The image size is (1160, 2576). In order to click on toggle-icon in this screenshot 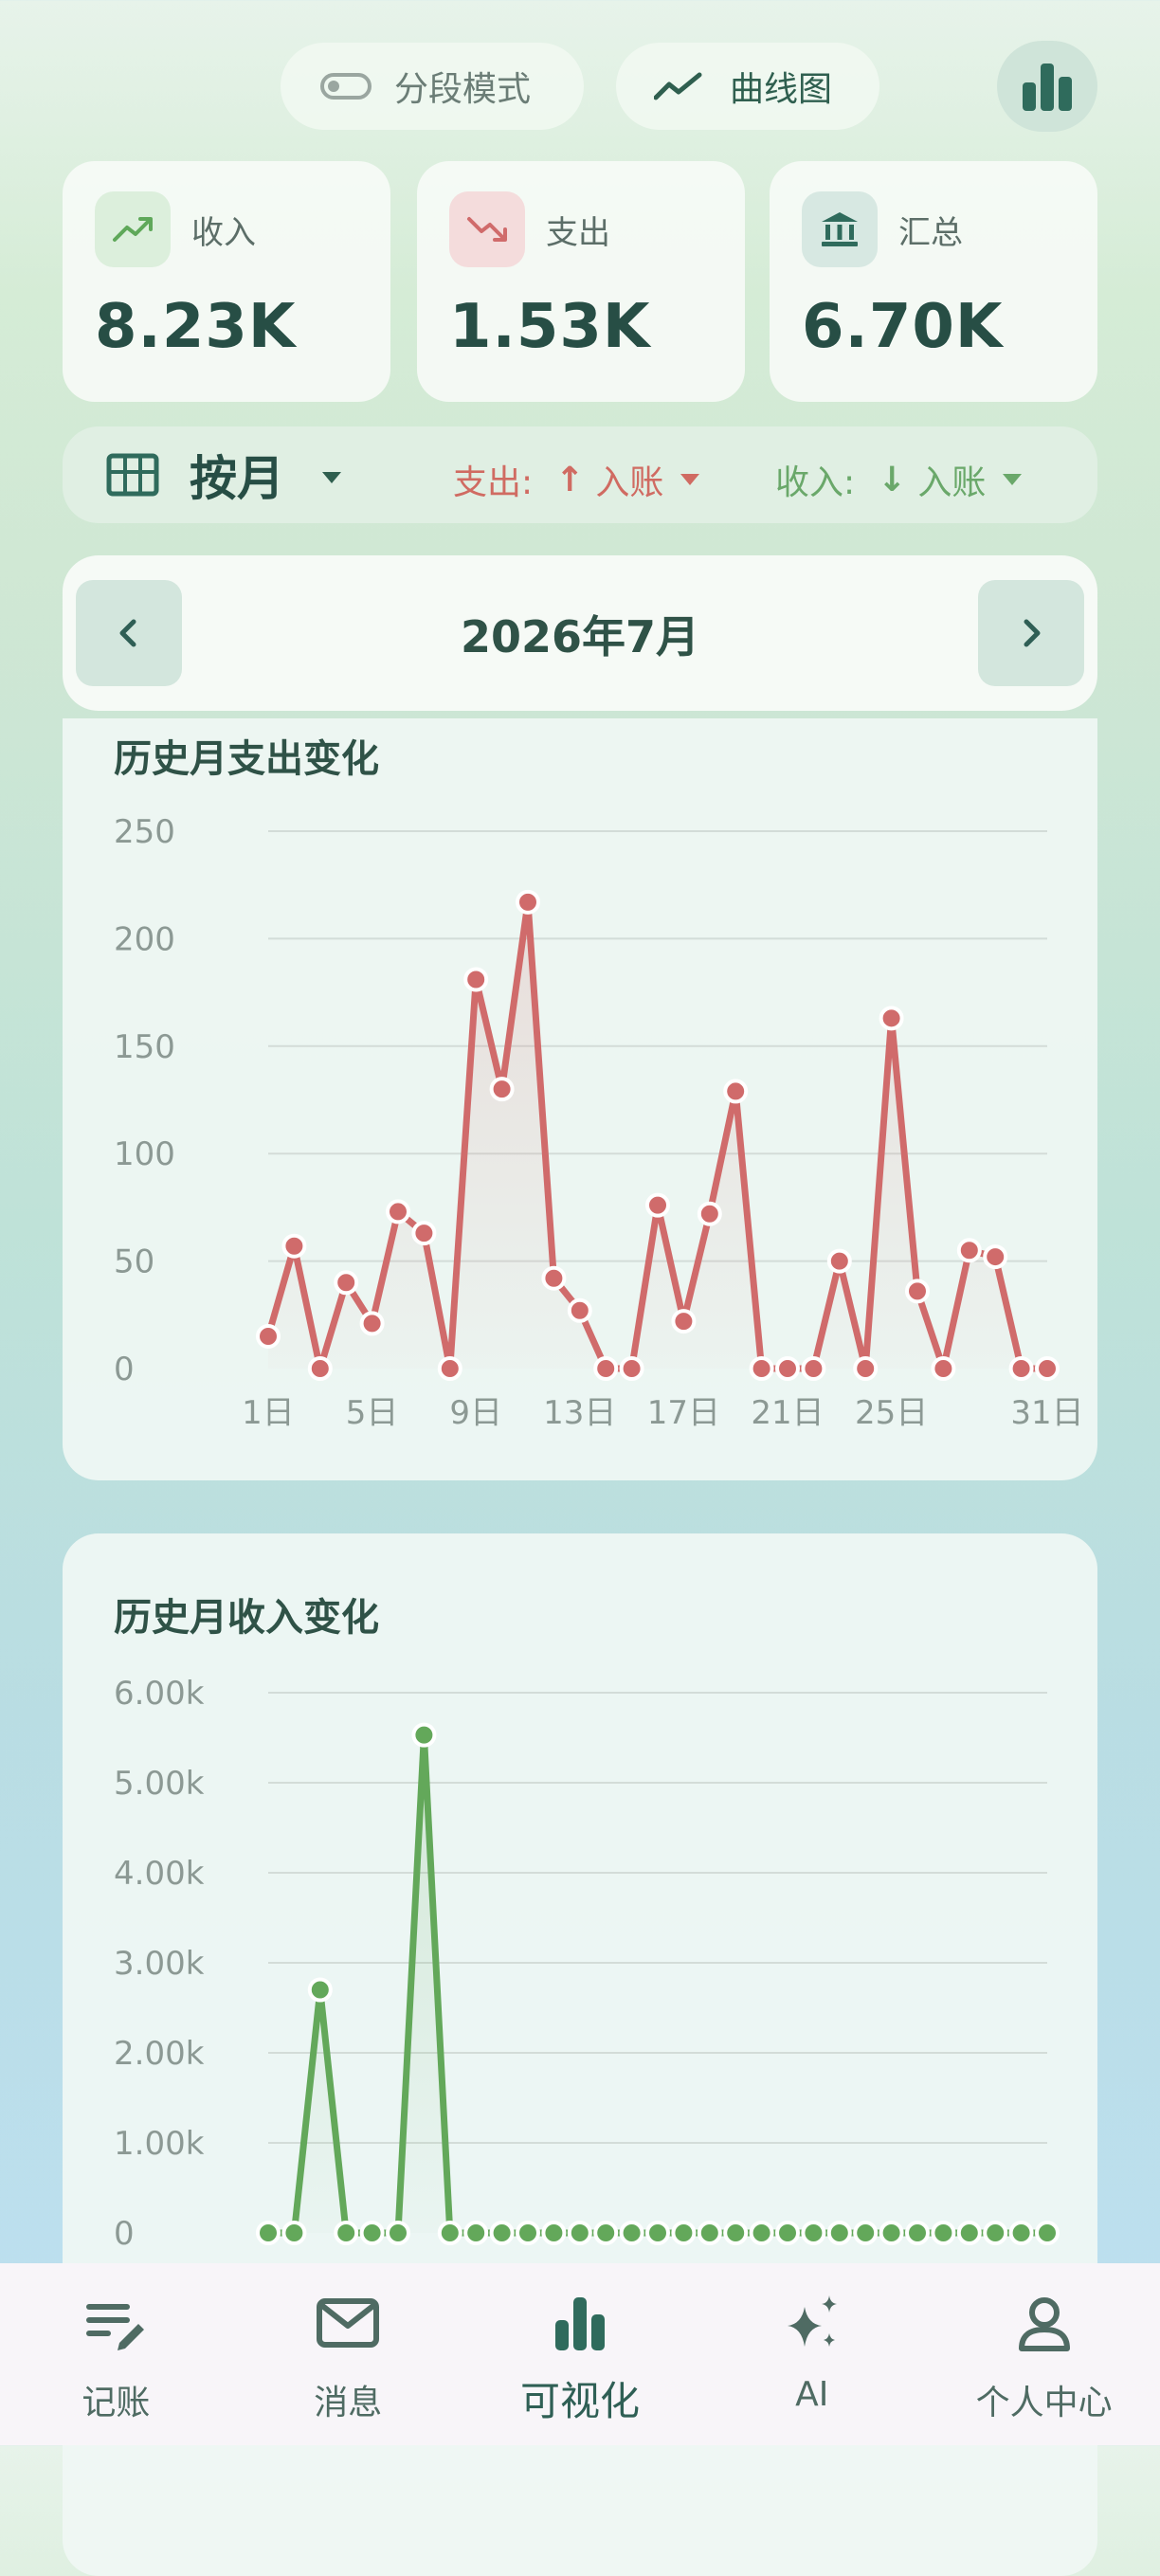, I will do `click(346, 86)`.